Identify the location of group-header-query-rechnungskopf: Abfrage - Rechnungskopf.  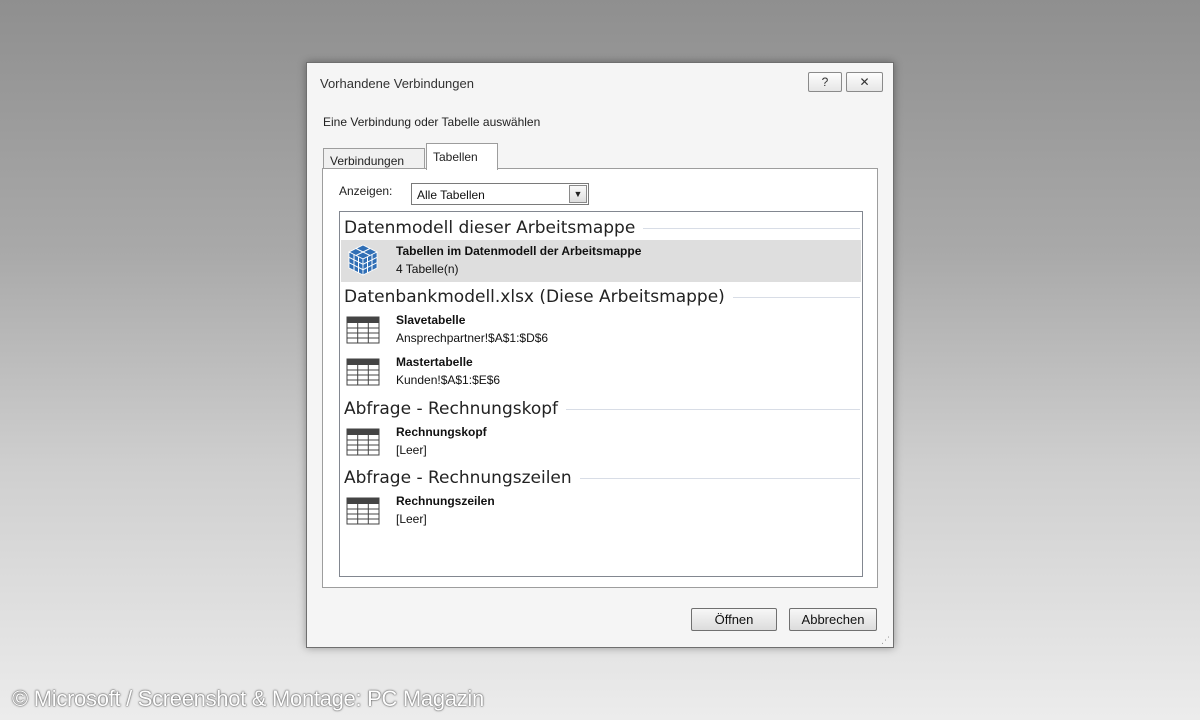
(602, 409).